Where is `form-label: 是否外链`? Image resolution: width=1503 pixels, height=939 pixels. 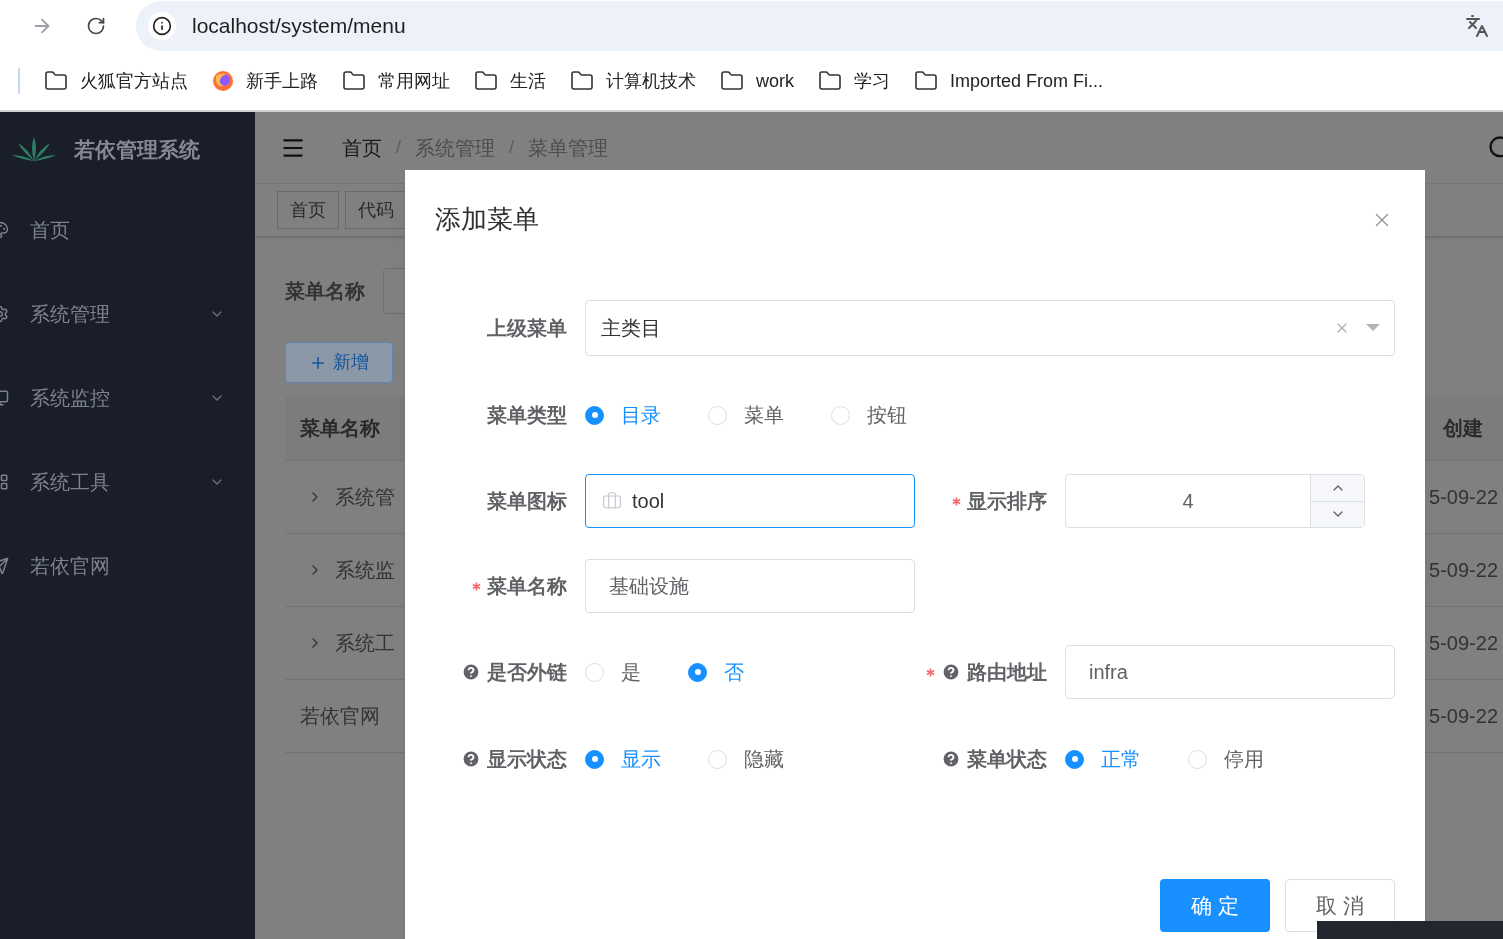
form-label: 是否外链 is located at coordinates (527, 672).